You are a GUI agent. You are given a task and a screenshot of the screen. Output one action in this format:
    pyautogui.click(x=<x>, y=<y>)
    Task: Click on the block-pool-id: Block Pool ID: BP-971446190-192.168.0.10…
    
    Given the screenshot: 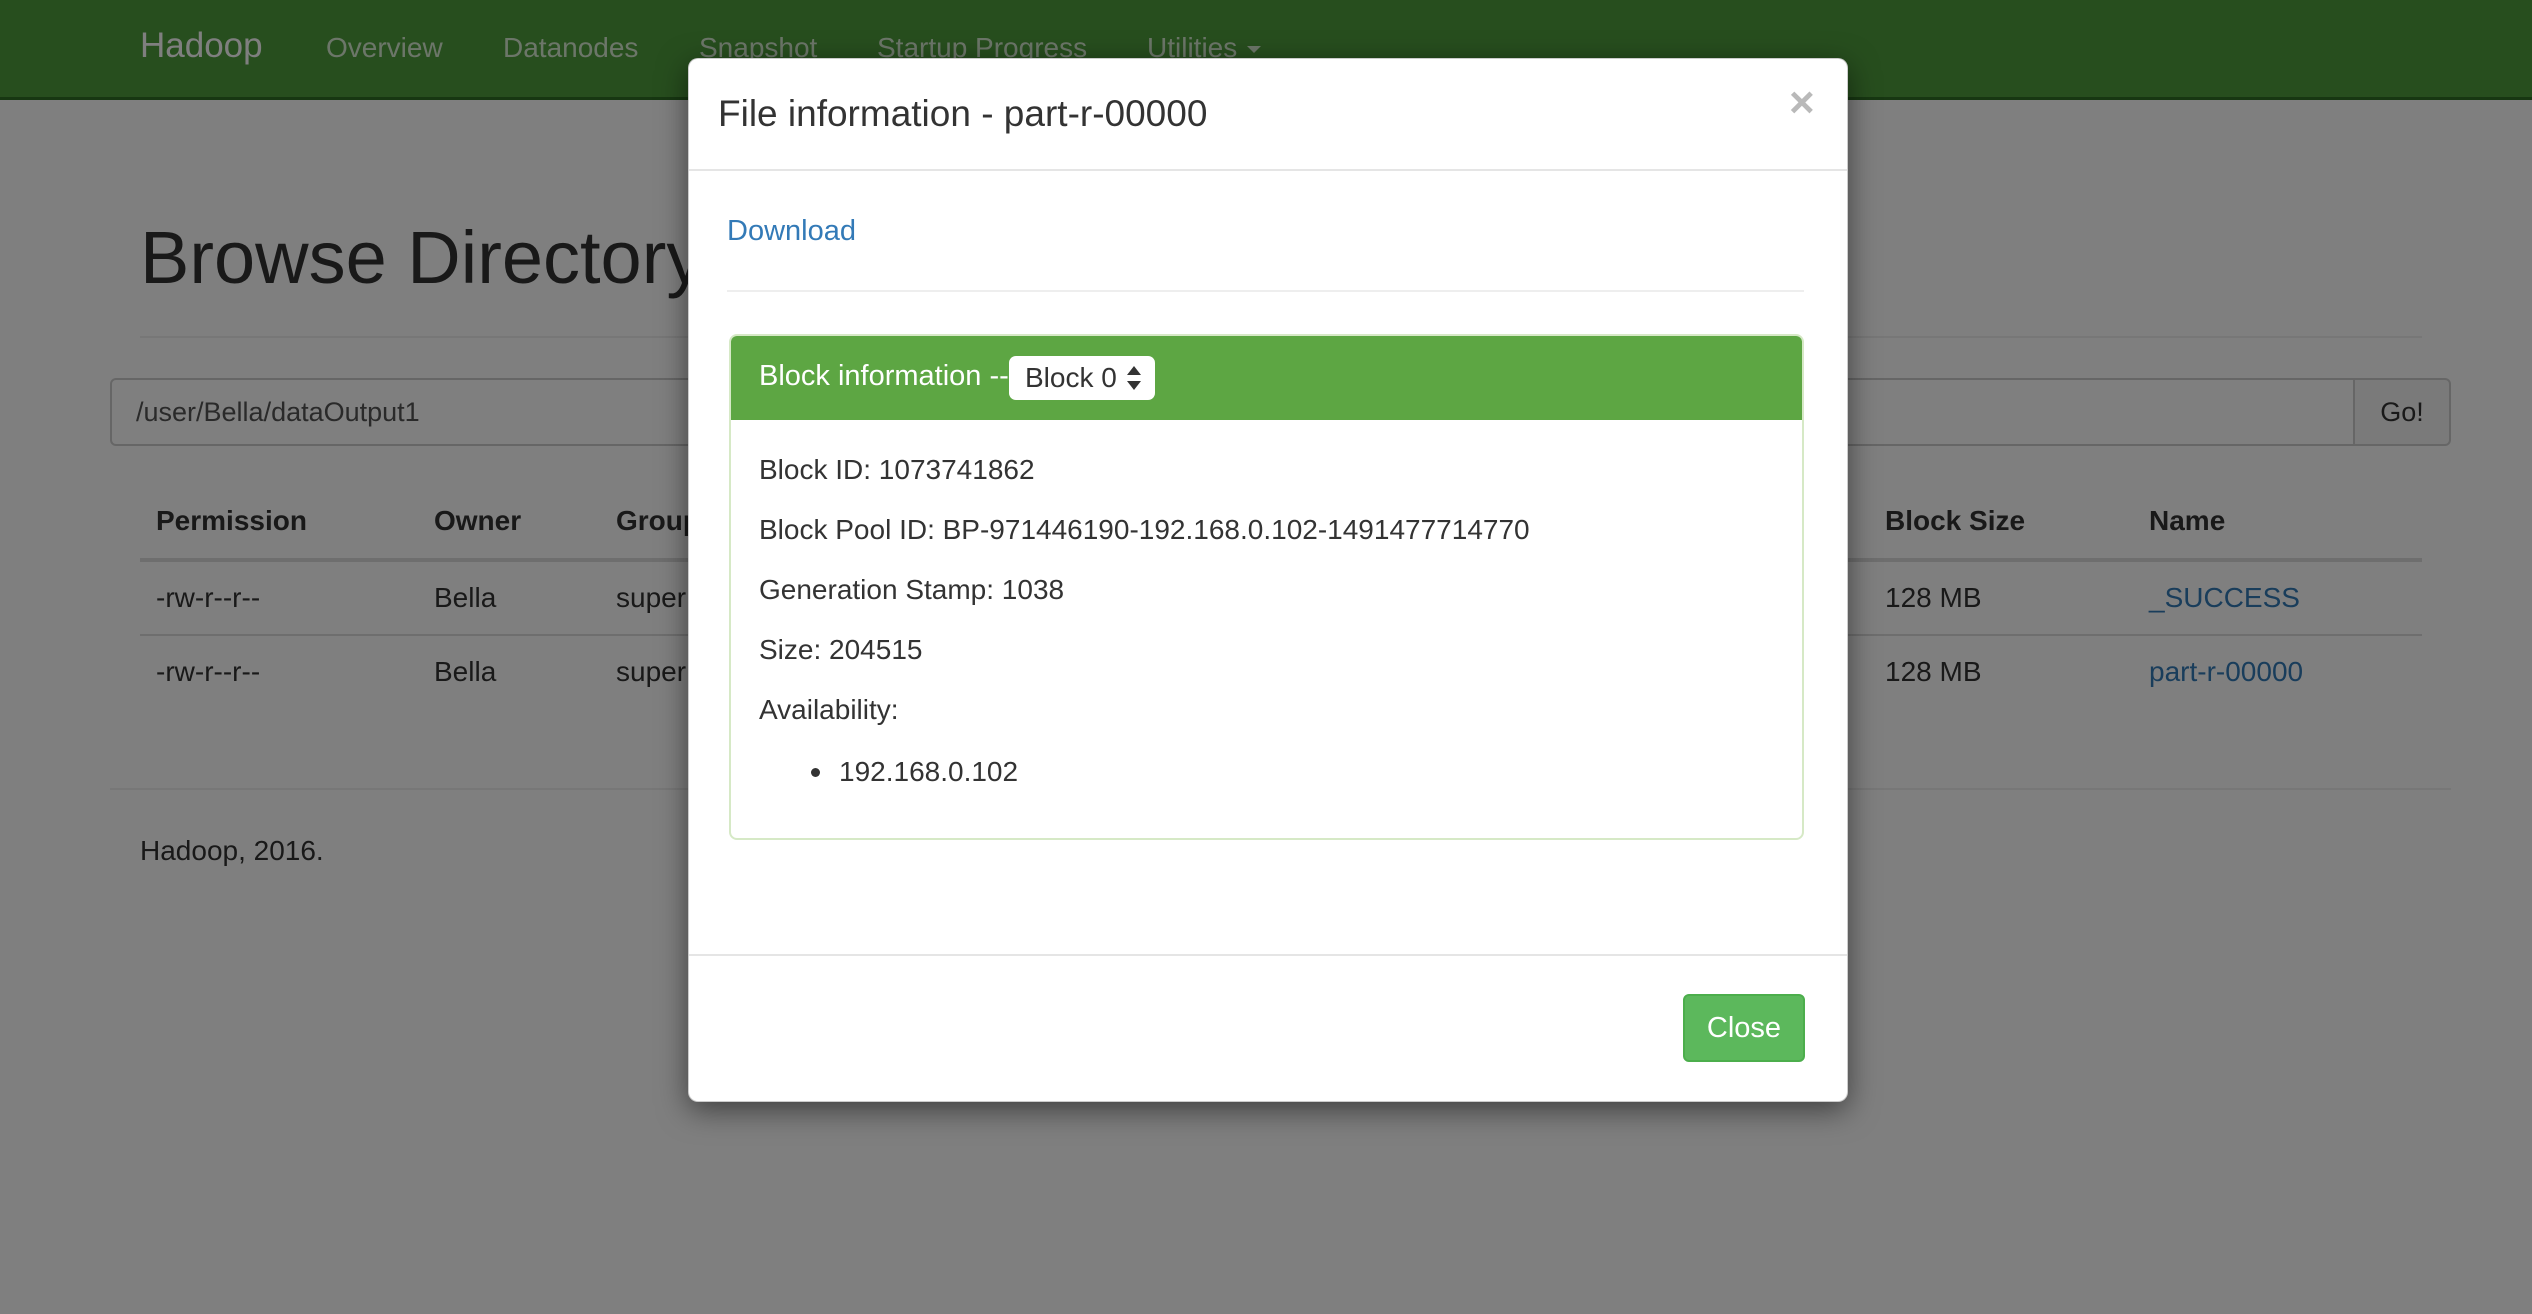 What is the action you would take?
    pyautogui.click(x=1144, y=529)
    